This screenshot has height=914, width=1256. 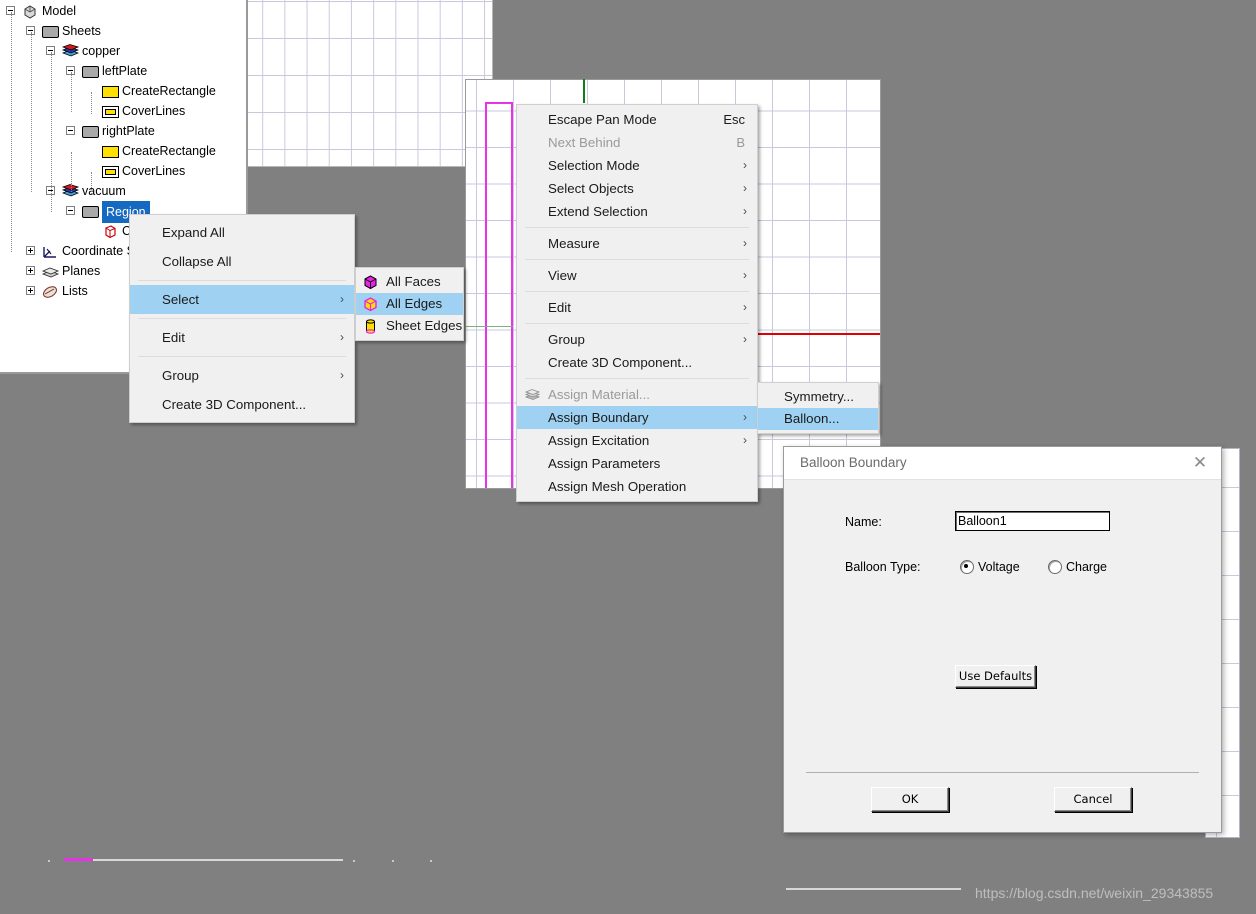 I want to click on dialog-divider, so click(x=1002, y=772).